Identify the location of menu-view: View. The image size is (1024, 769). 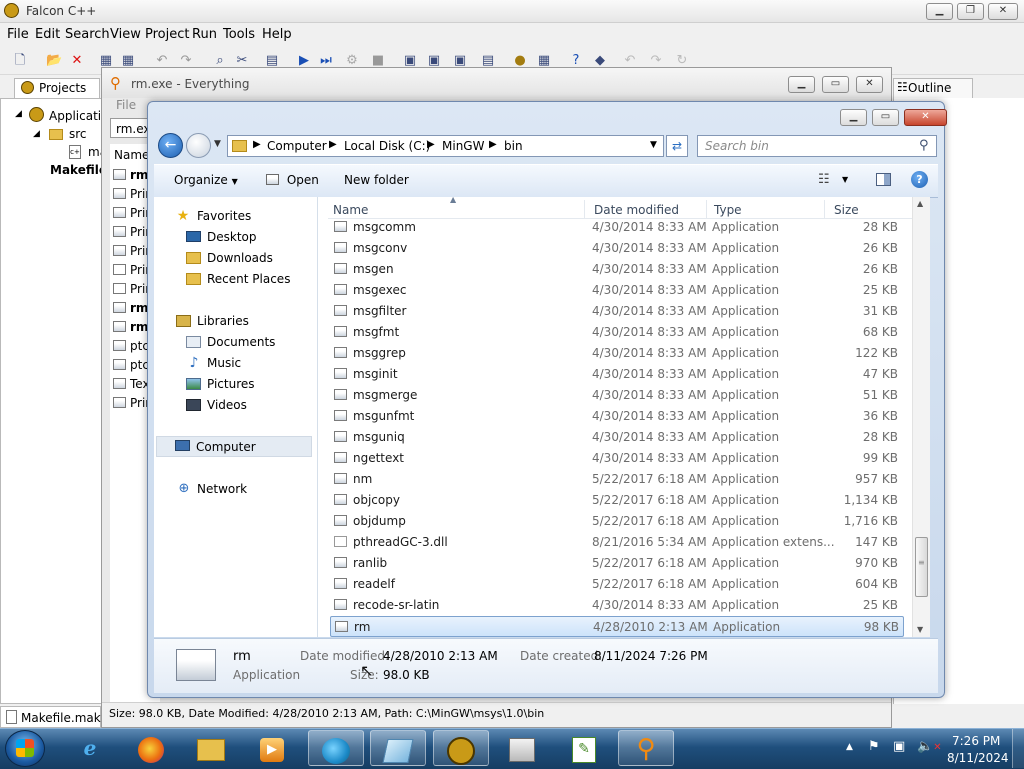
(125, 34).